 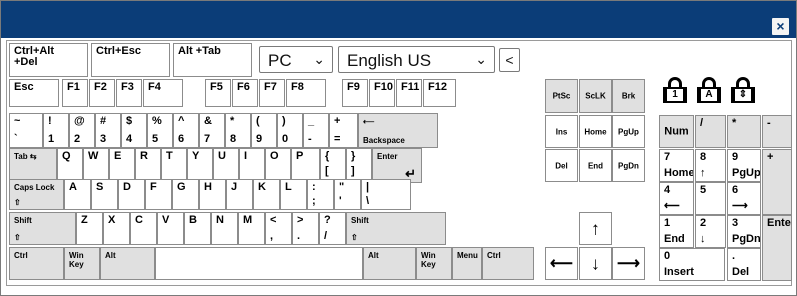 What do you see at coordinates (129, 93) in the screenshot?
I see `key-f3: F3` at bounding box center [129, 93].